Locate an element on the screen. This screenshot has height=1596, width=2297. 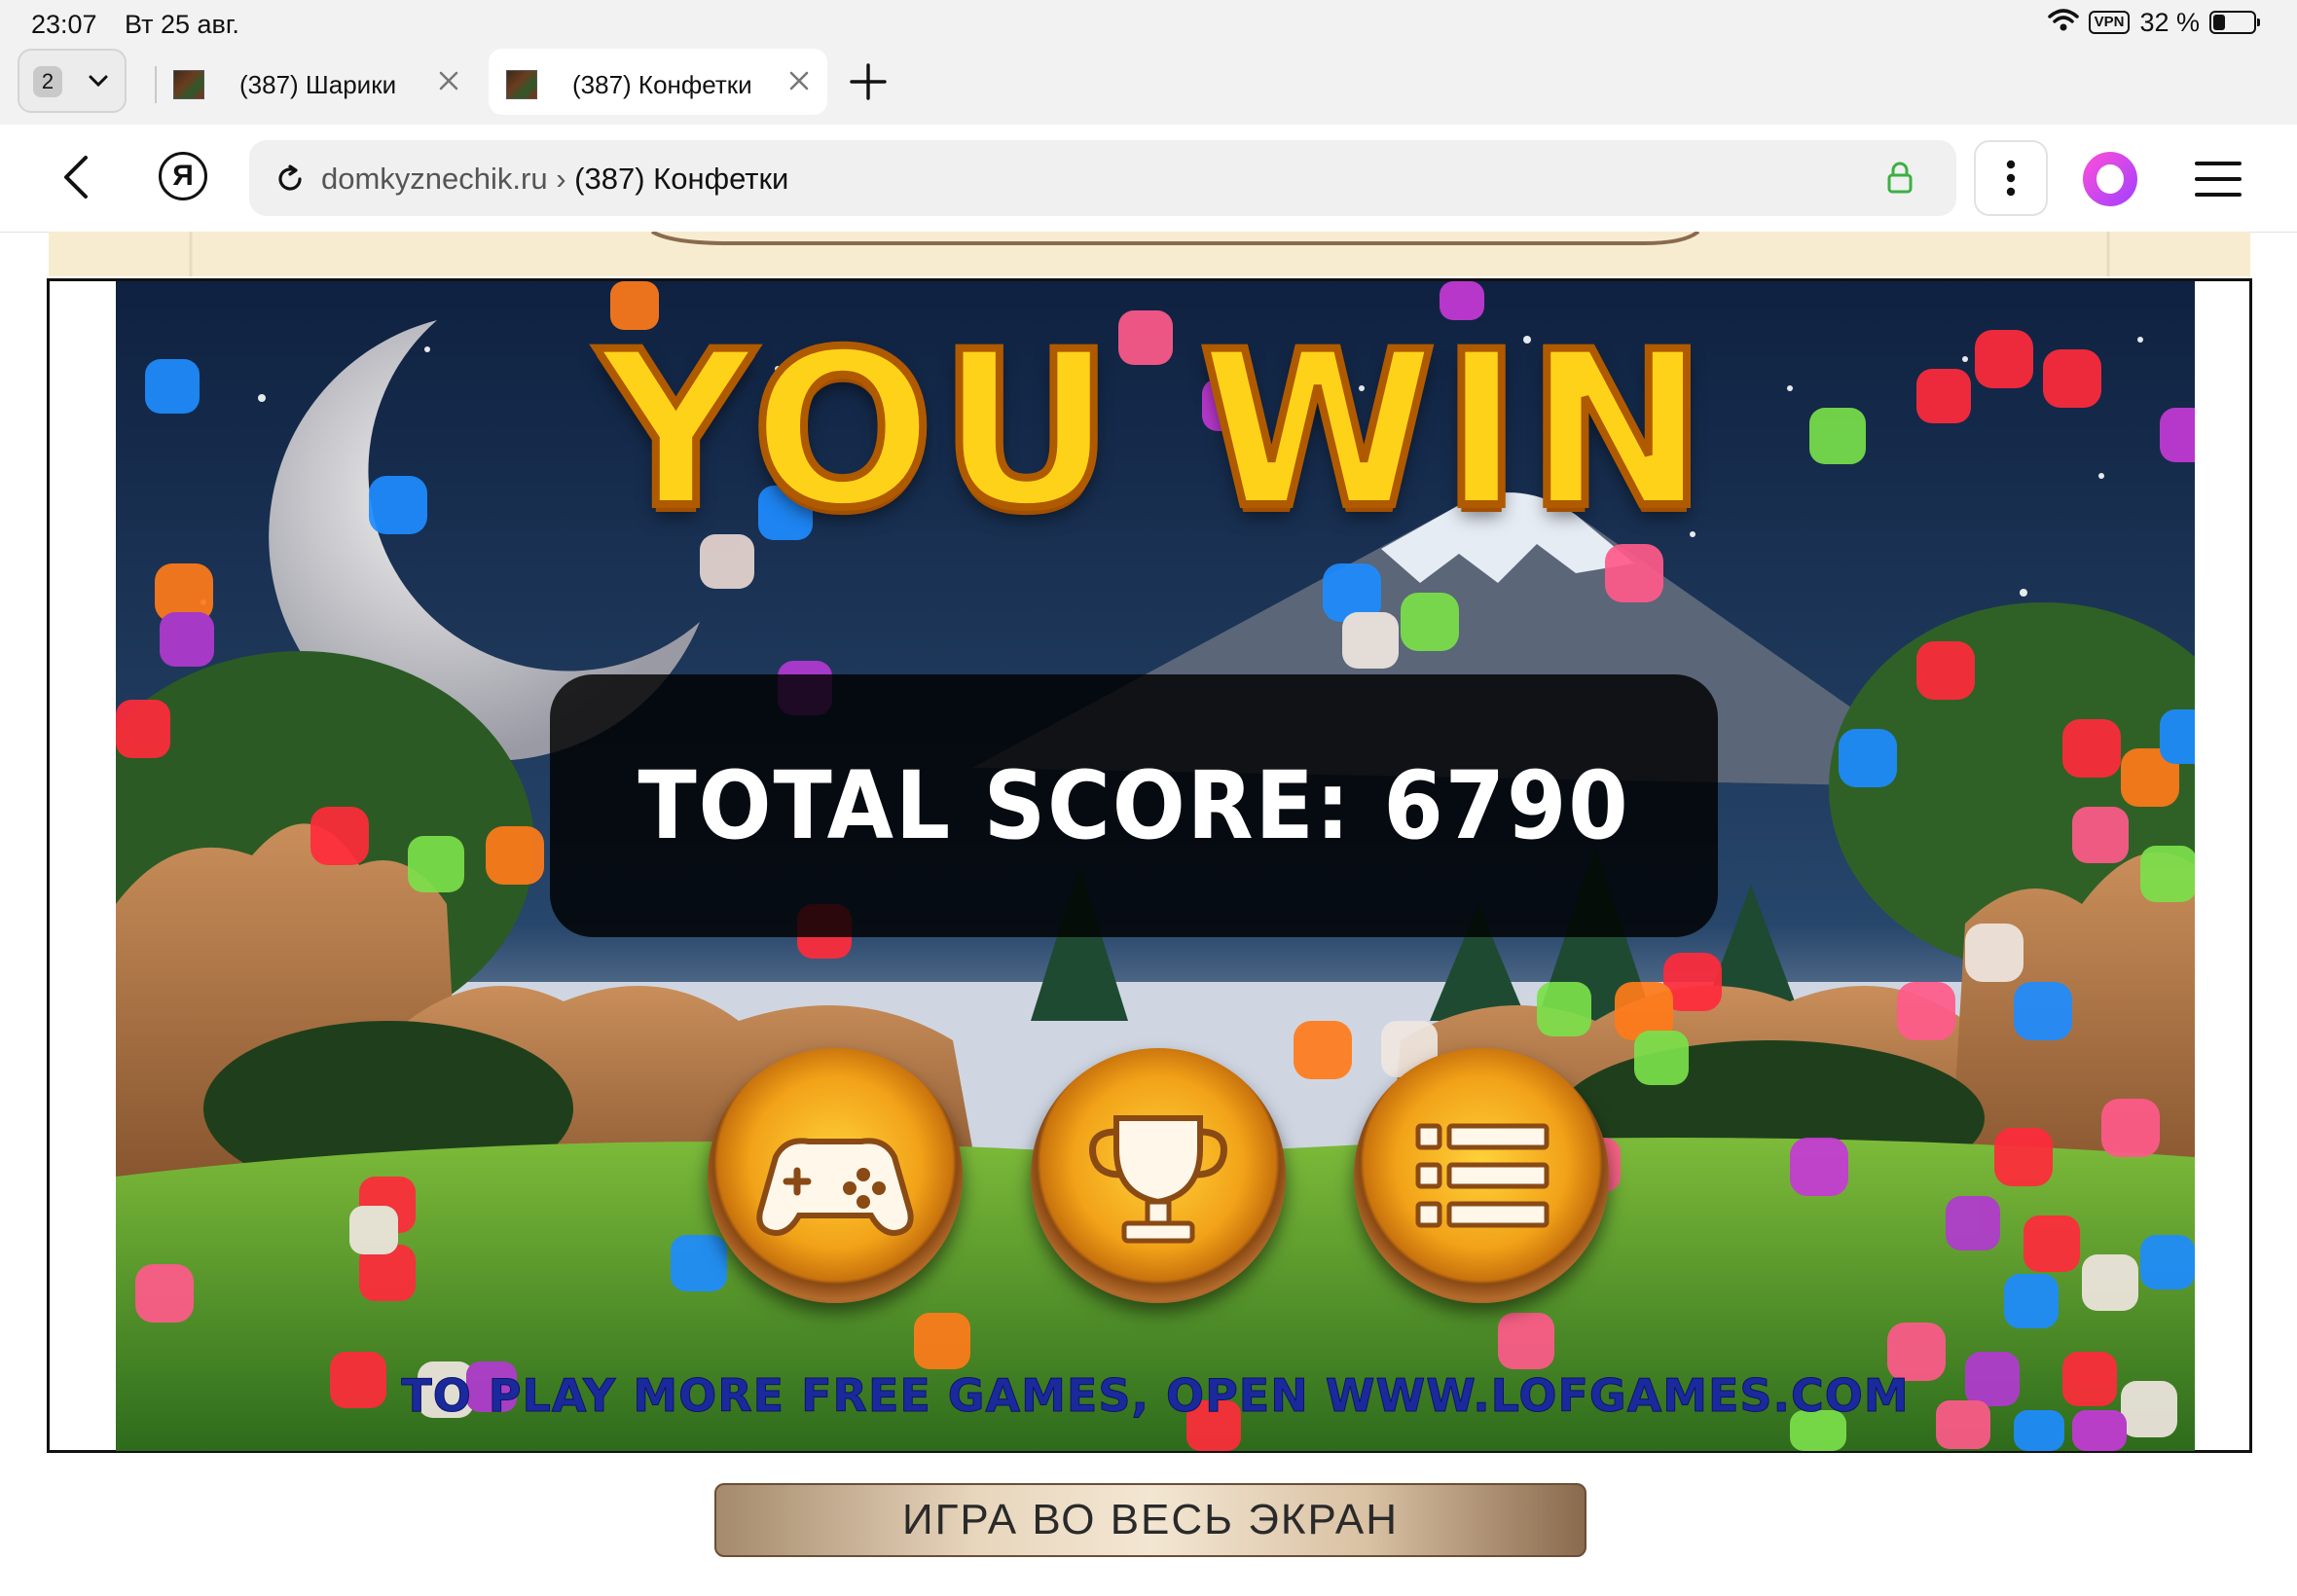
status-date: Вт 25 авг. is located at coordinates (182, 24).